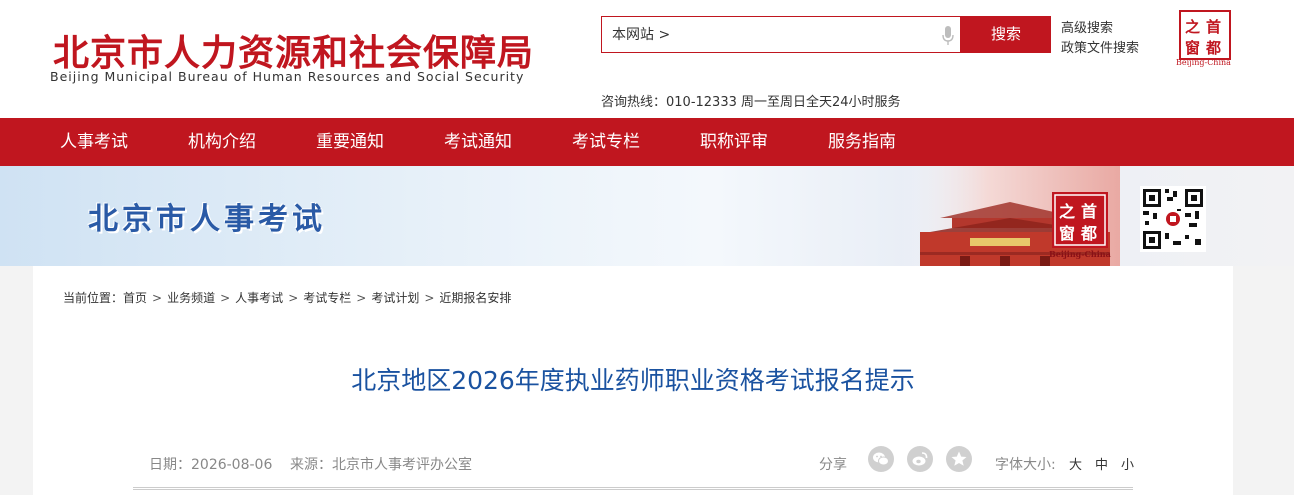  I want to click on font-size-medium-button: 中, so click(1101, 463).